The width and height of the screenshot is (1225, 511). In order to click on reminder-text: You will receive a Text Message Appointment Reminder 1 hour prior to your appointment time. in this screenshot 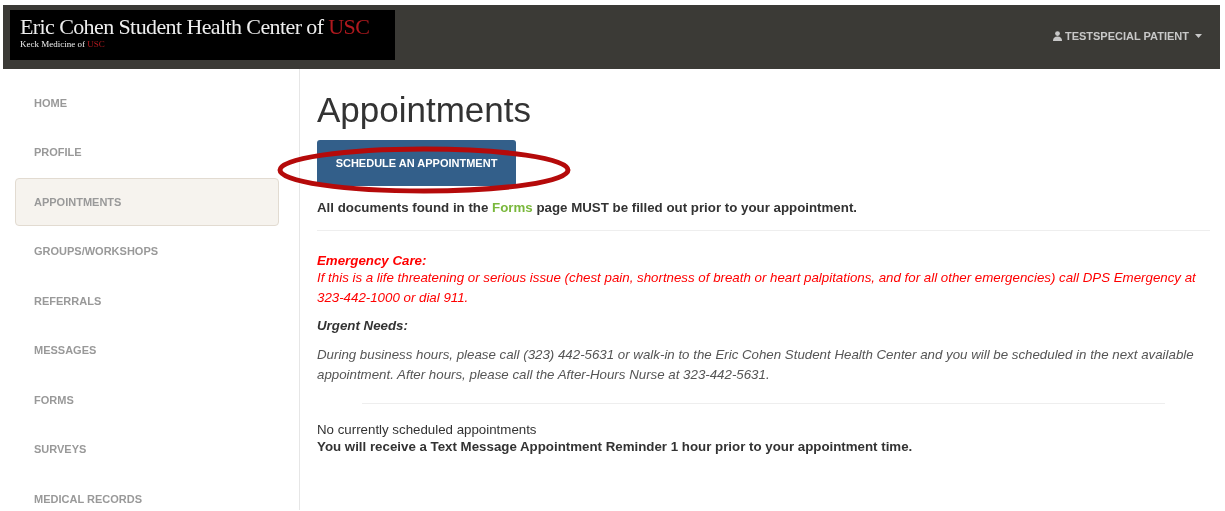, I will do `click(615, 446)`.